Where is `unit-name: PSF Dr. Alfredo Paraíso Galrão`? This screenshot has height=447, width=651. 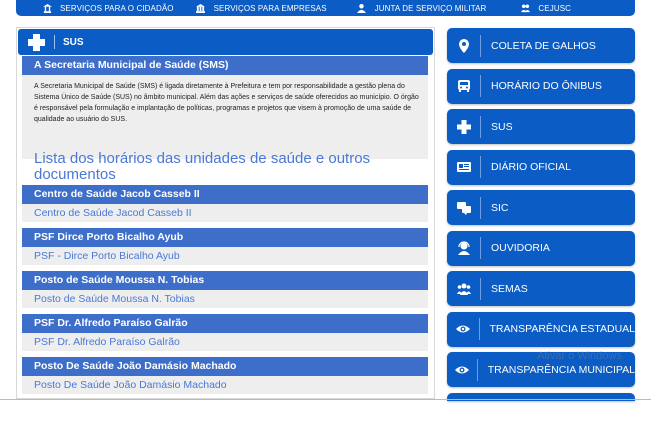
unit-name: PSF Dr. Alfredo Paraíso Galrão is located at coordinates (225, 323).